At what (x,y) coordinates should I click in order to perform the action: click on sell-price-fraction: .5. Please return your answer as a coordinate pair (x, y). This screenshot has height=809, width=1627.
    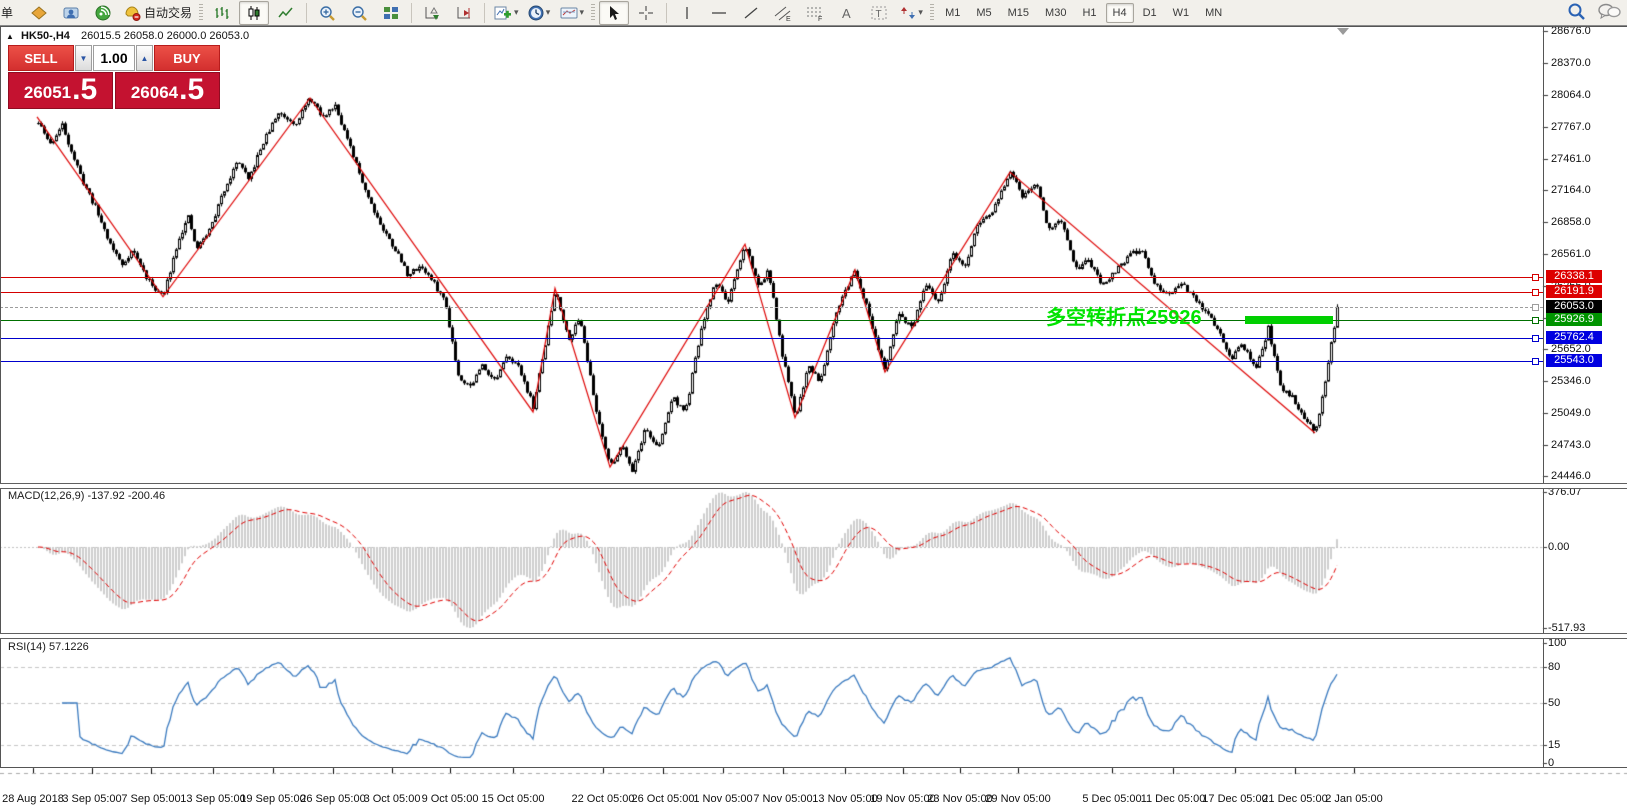
    Looking at the image, I should click on (85, 89).